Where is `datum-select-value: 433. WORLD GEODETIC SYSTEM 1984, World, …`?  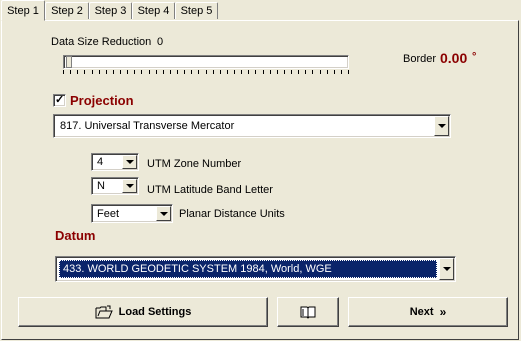 datum-select-value: 433. WORLD GEODETIC SYSTEM 1984, World, … is located at coordinates (197, 269).